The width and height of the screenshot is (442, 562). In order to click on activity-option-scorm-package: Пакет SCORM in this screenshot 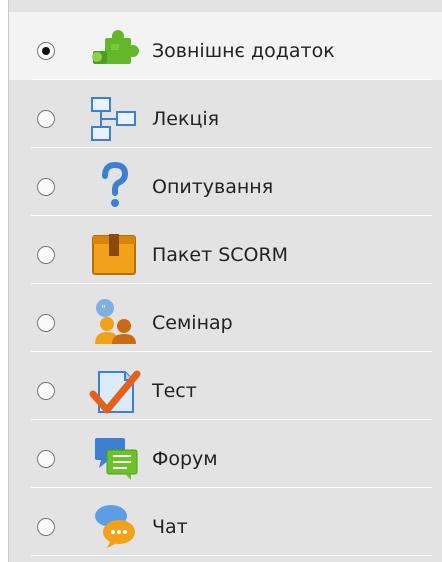, I will do `click(225, 250)`.